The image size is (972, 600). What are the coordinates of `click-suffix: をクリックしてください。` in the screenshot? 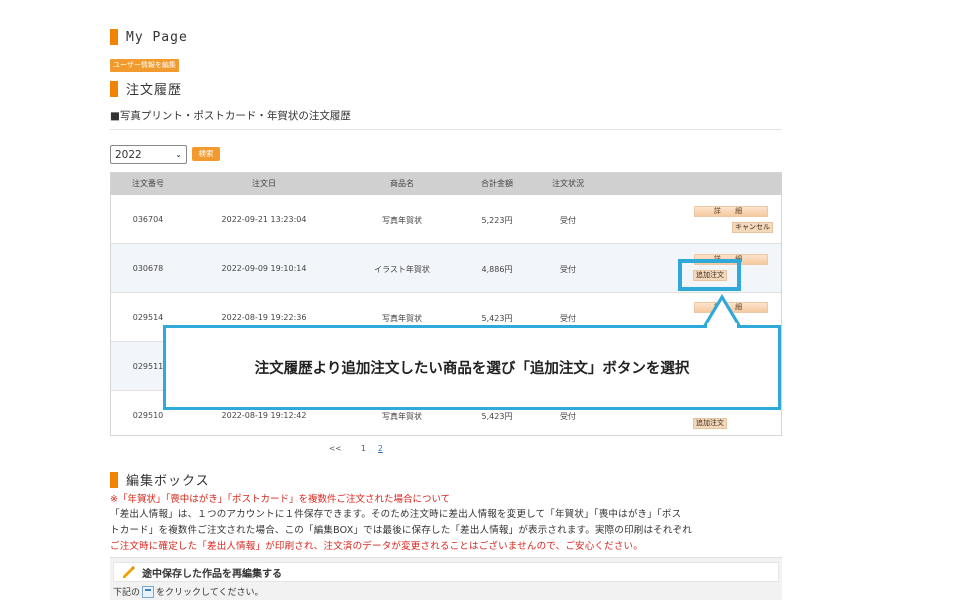 It's located at (210, 593).